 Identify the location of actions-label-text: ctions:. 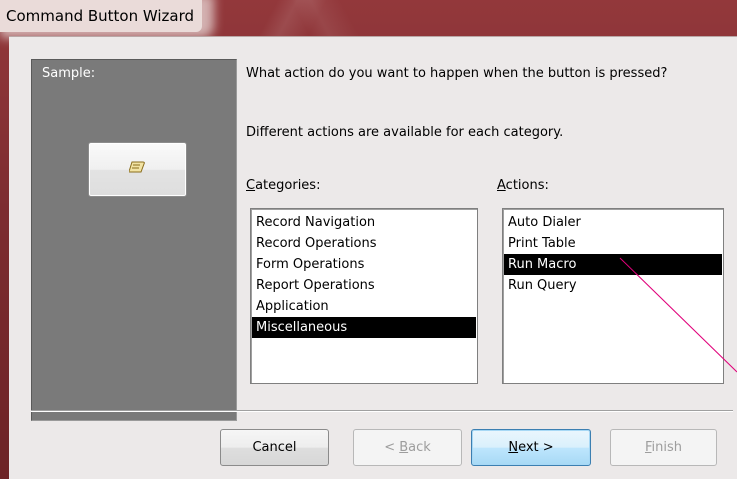
(527, 185).